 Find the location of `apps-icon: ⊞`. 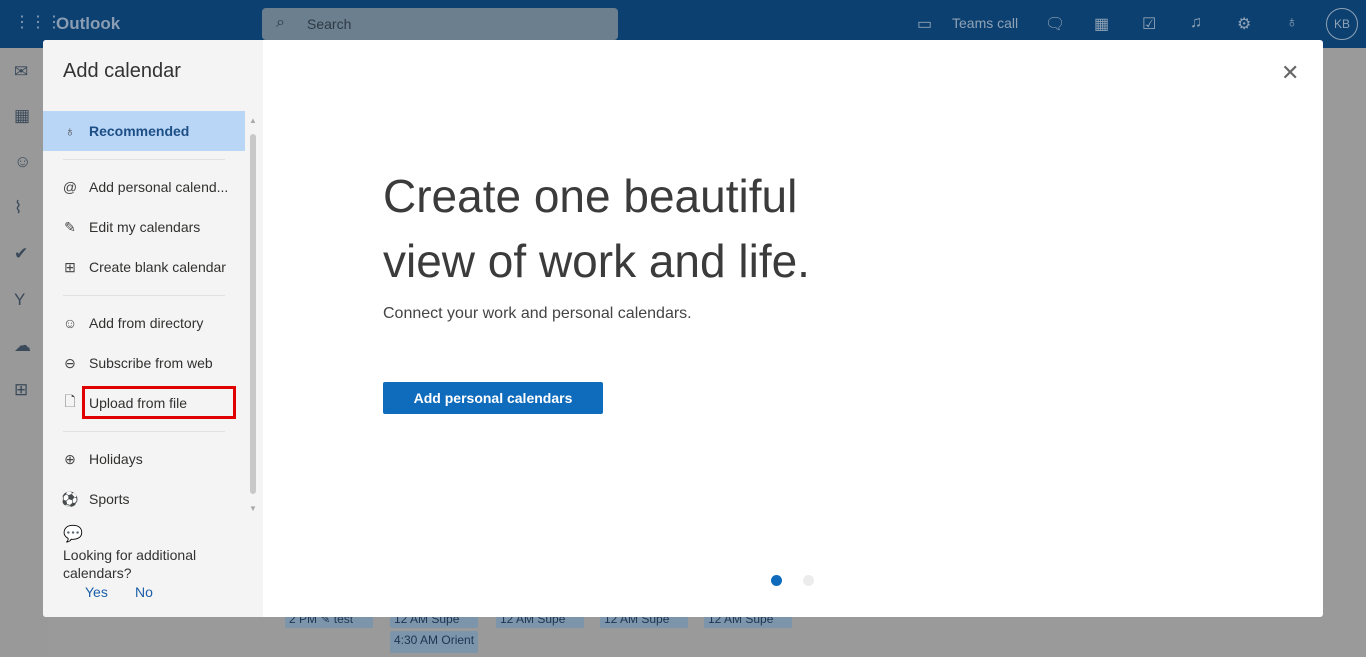

apps-icon: ⊞ is located at coordinates (21, 390).